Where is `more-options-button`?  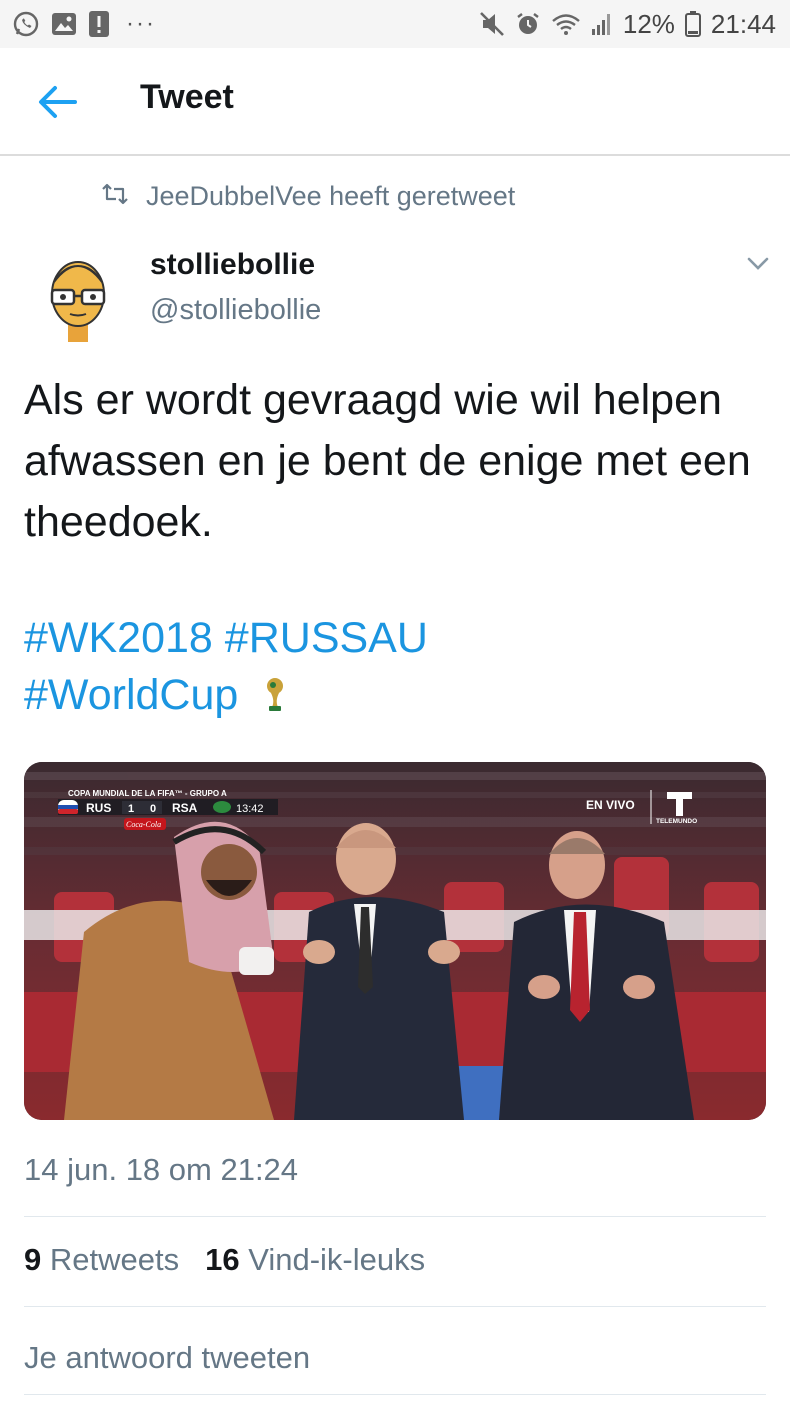 more-options-button is located at coordinates (758, 264).